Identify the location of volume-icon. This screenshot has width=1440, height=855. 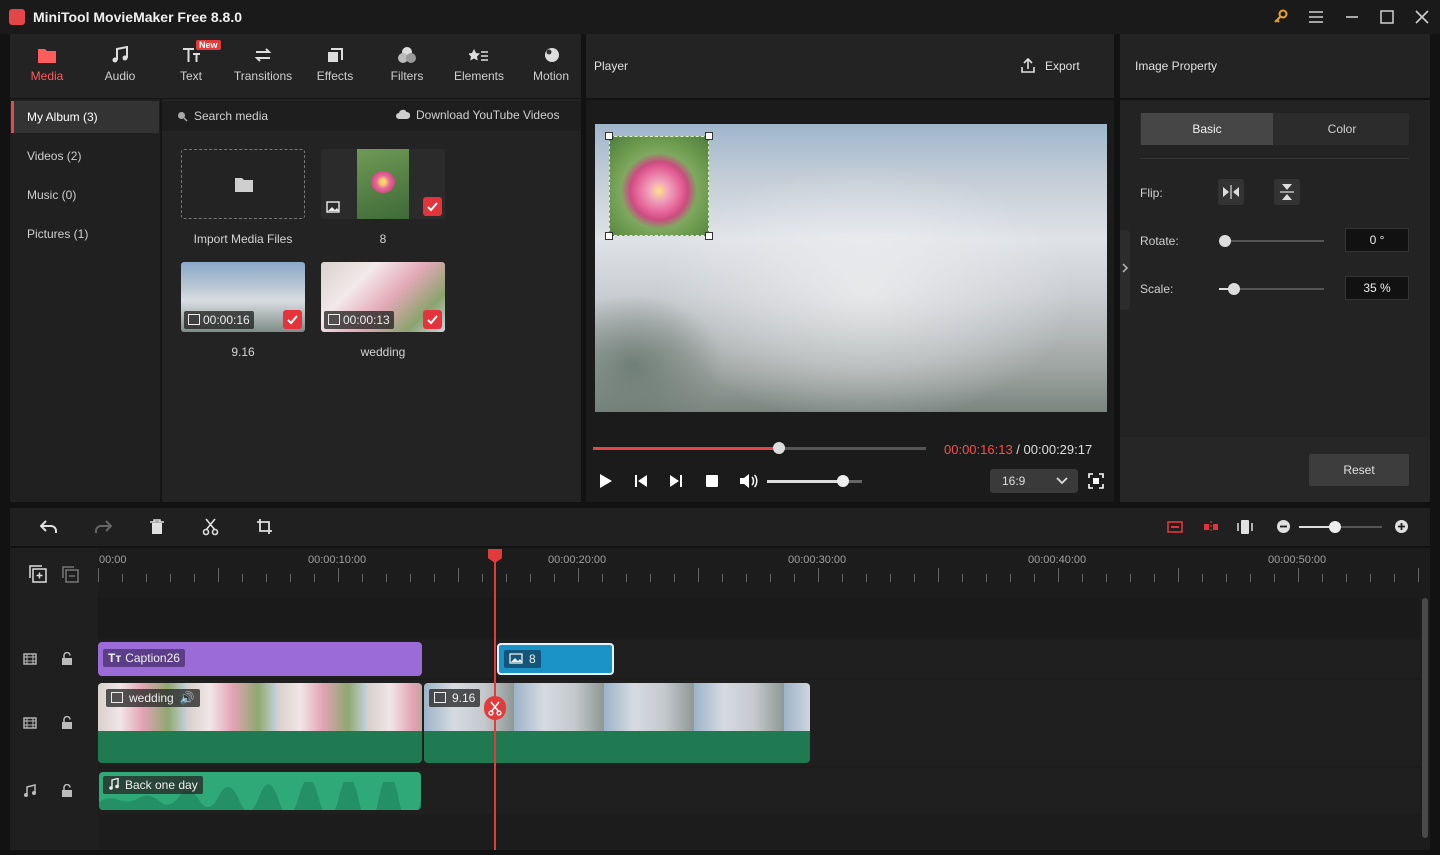
(748, 481).